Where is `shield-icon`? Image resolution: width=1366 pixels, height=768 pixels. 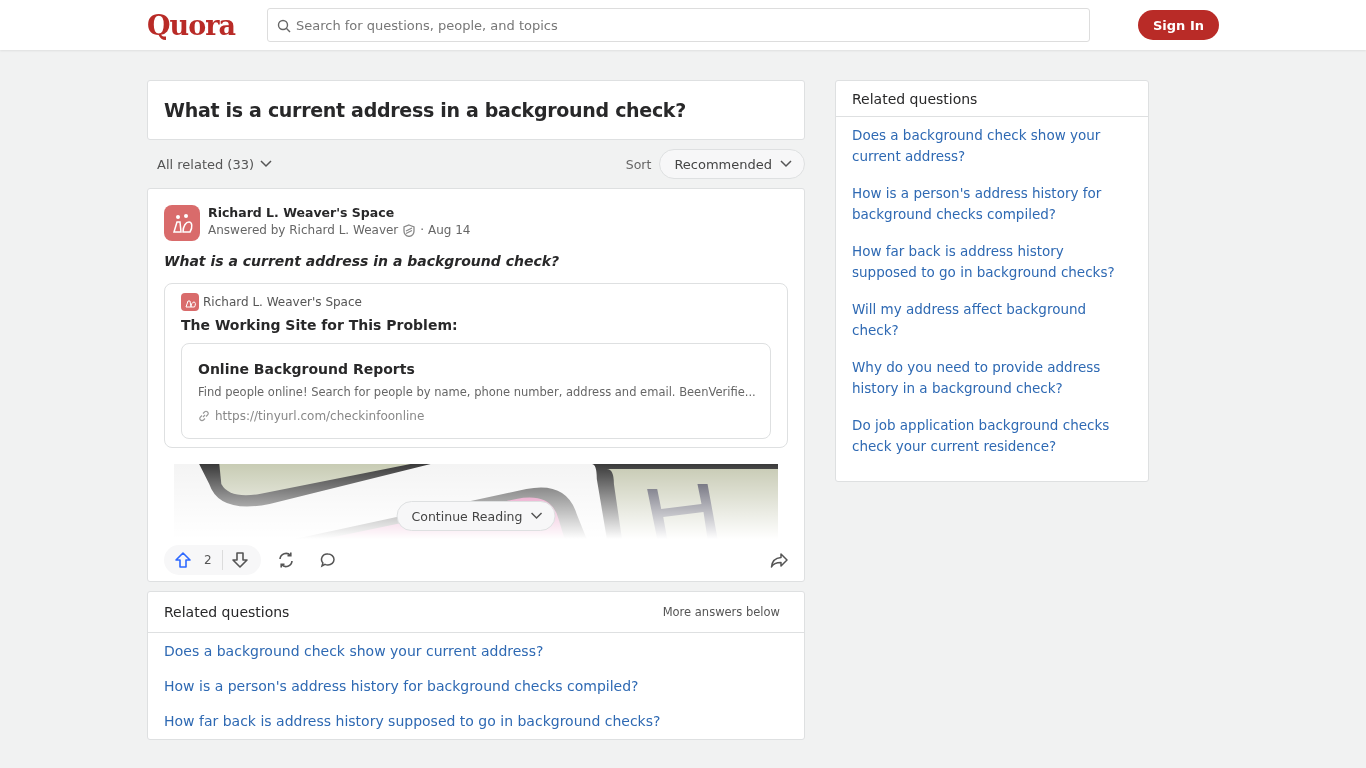
shield-icon is located at coordinates (409, 230).